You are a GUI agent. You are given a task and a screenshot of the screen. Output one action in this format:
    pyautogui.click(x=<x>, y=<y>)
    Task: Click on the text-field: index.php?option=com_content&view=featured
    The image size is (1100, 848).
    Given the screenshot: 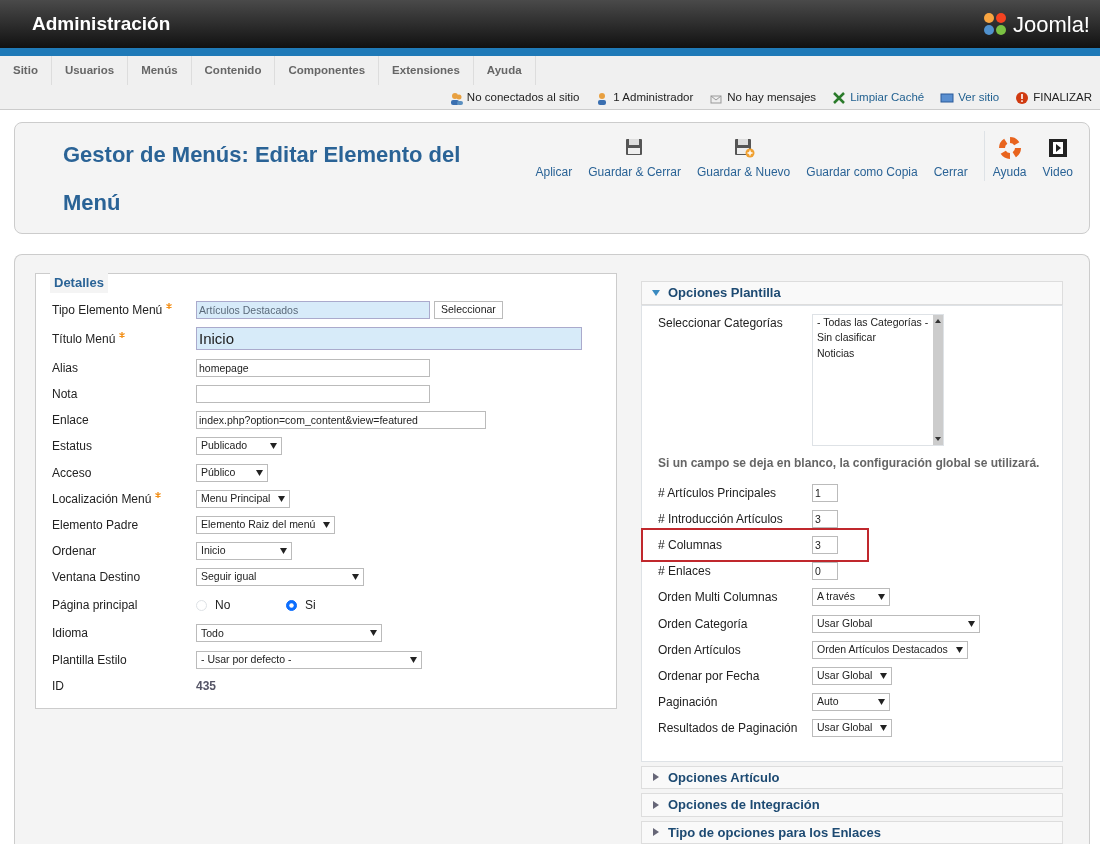 What is the action you would take?
    pyautogui.click(x=341, y=420)
    